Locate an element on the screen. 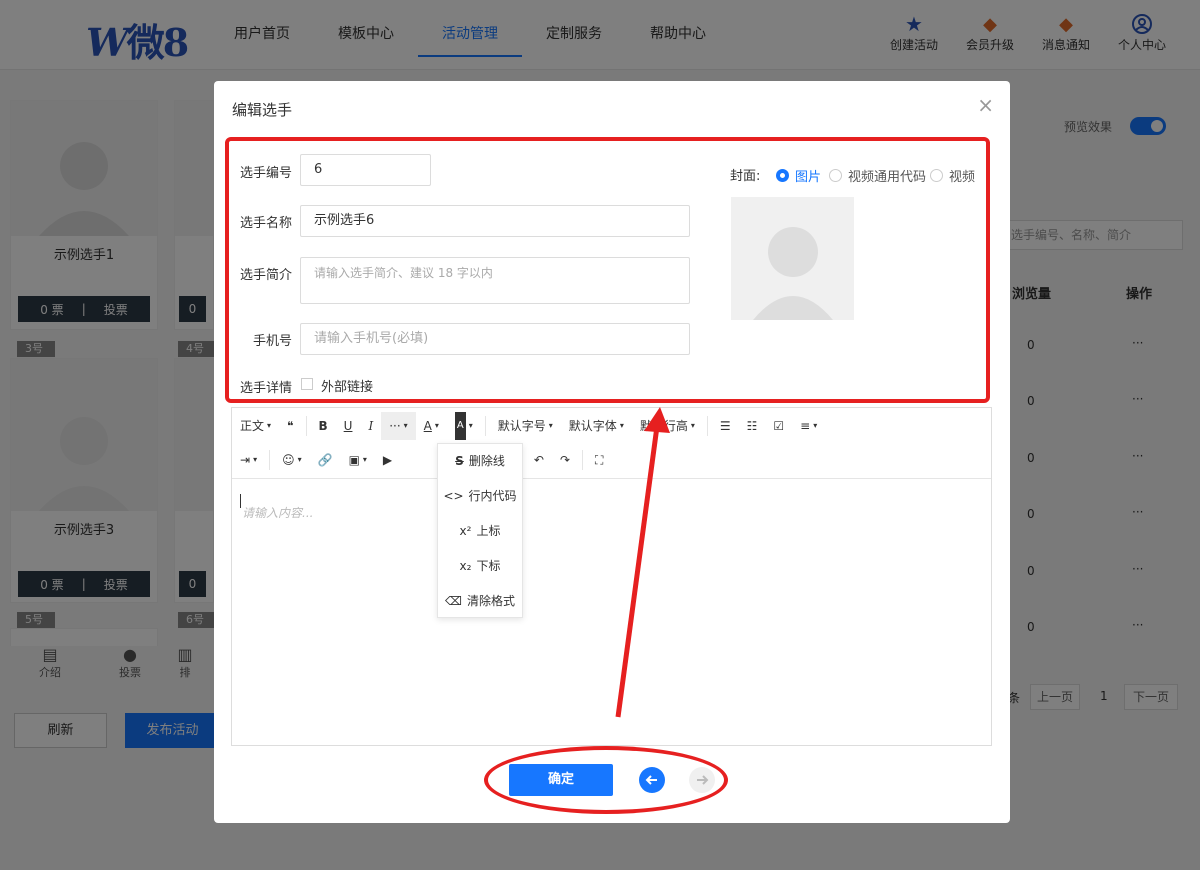 This screenshot has width=1200, height=870. more-format-dropdown: S 删除线 <> 行内代码 x² 上标 x₂ 下标 ⌫ 清除格式 is located at coordinates (480, 530).